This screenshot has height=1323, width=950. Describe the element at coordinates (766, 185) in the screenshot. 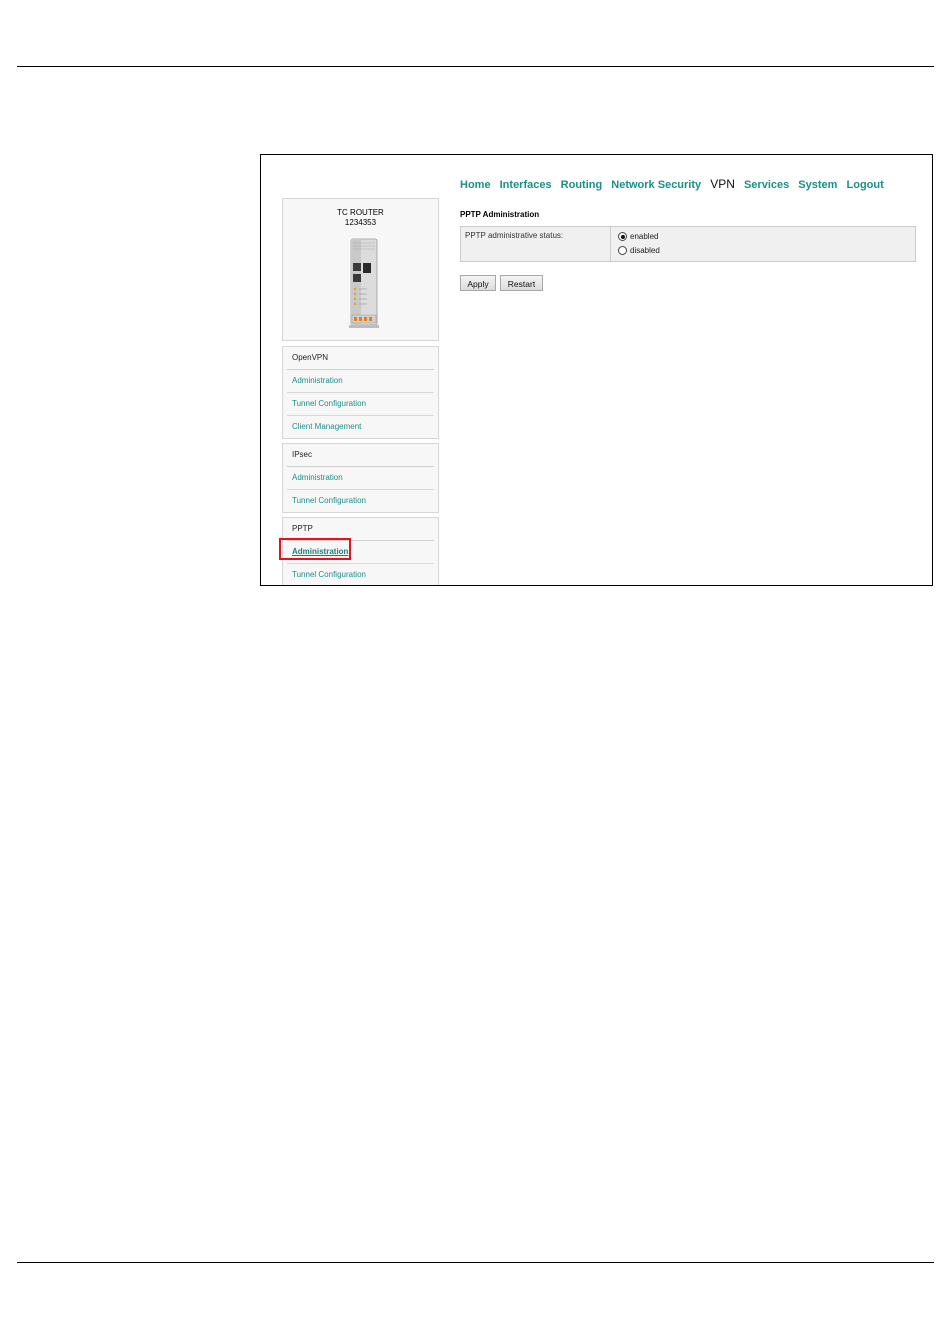

I see `nav-services: Services` at that location.